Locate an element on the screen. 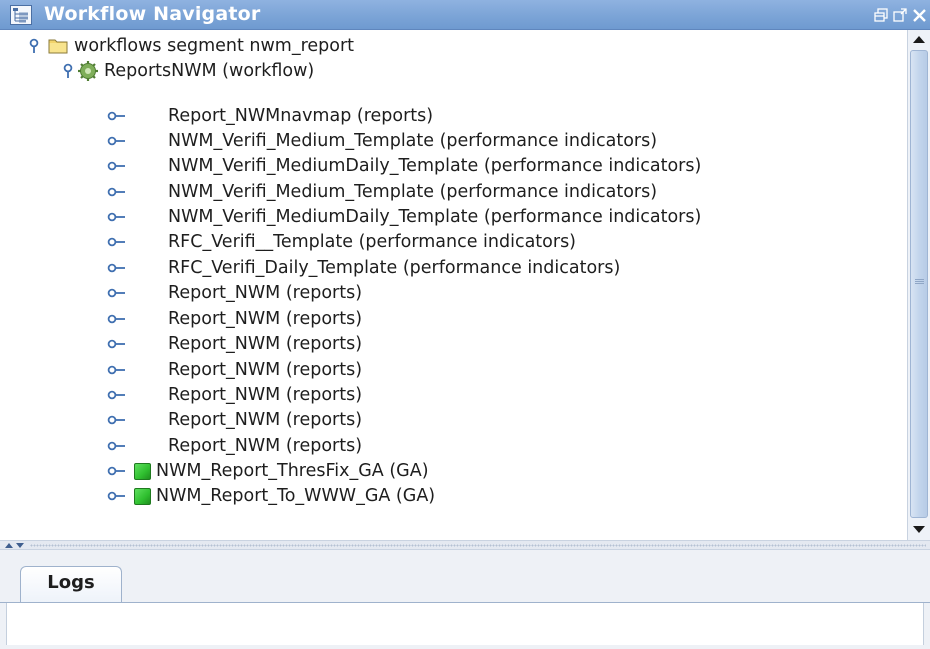 The width and height of the screenshot is (930, 649). logs-content is located at coordinates (465, 624).